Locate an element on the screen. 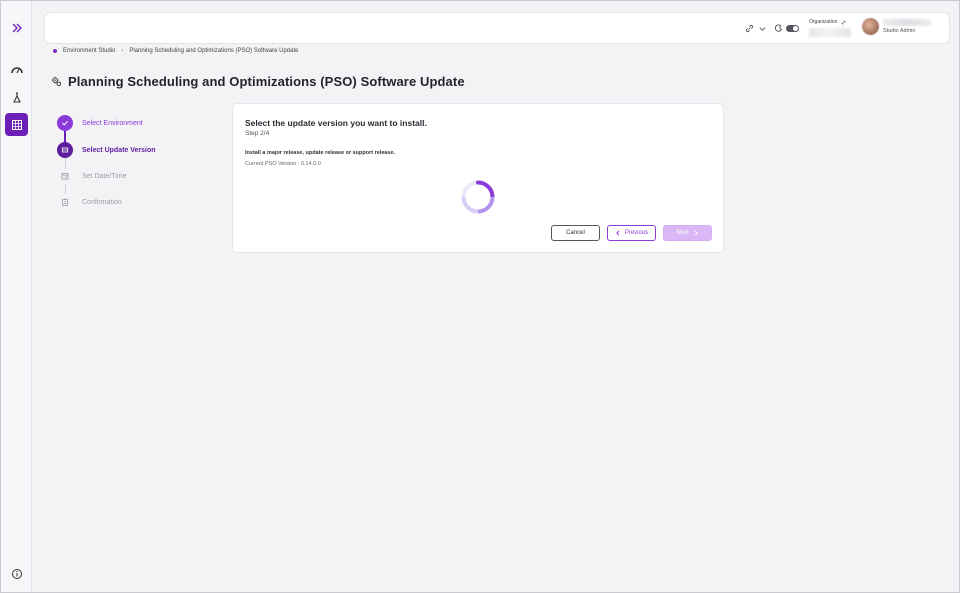 This screenshot has width=960, height=593. link-menu is located at coordinates (756, 28).